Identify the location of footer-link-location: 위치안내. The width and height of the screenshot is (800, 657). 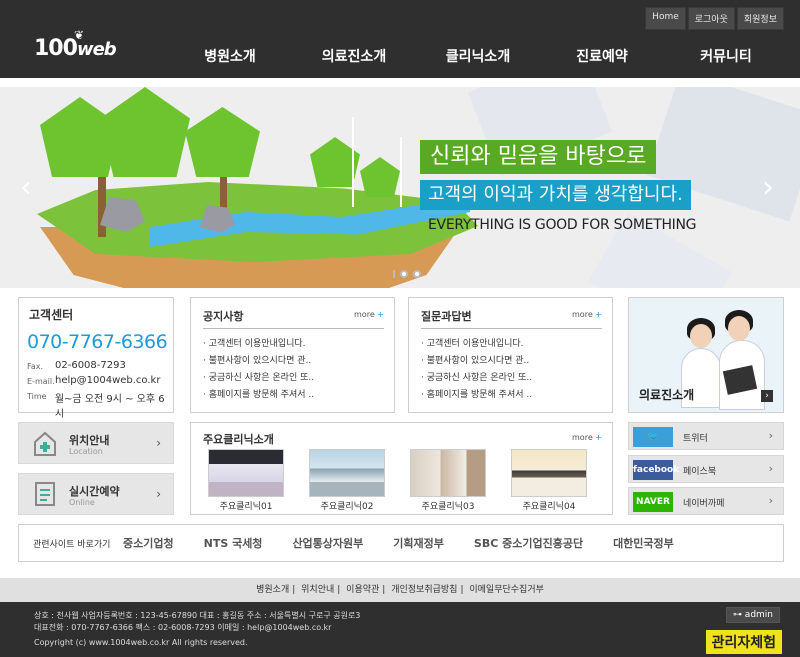
(317, 590).